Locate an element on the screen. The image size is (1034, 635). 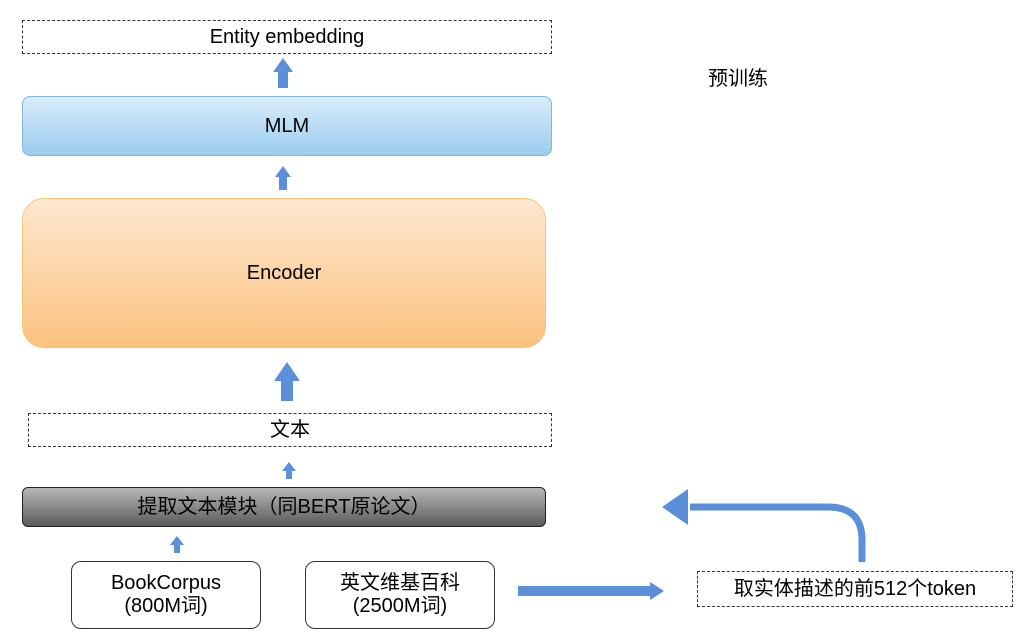
bookcorpus-box: BookCorpus (800M词) is located at coordinates (166, 595).